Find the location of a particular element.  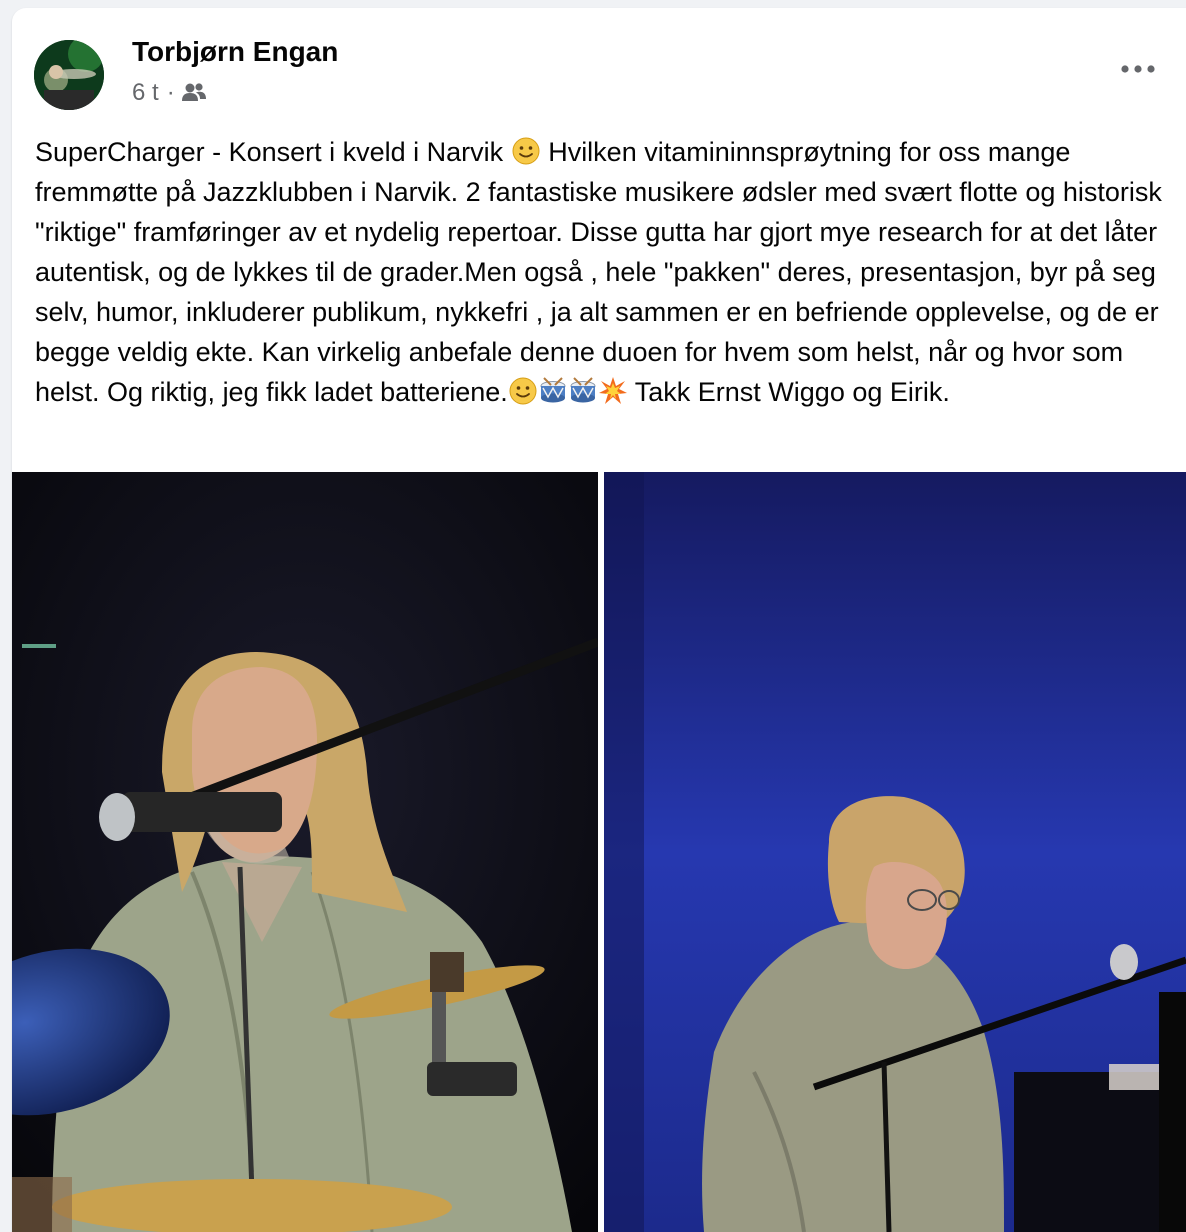

post-meta: 6 t · is located at coordinates (169, 93).